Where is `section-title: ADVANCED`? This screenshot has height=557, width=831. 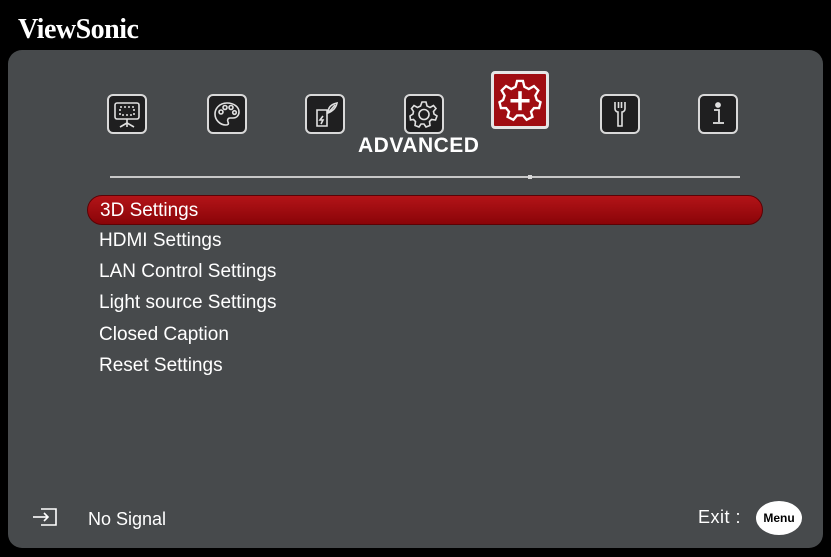 section-title: ADVANCED is located at coordinates (419, 145).